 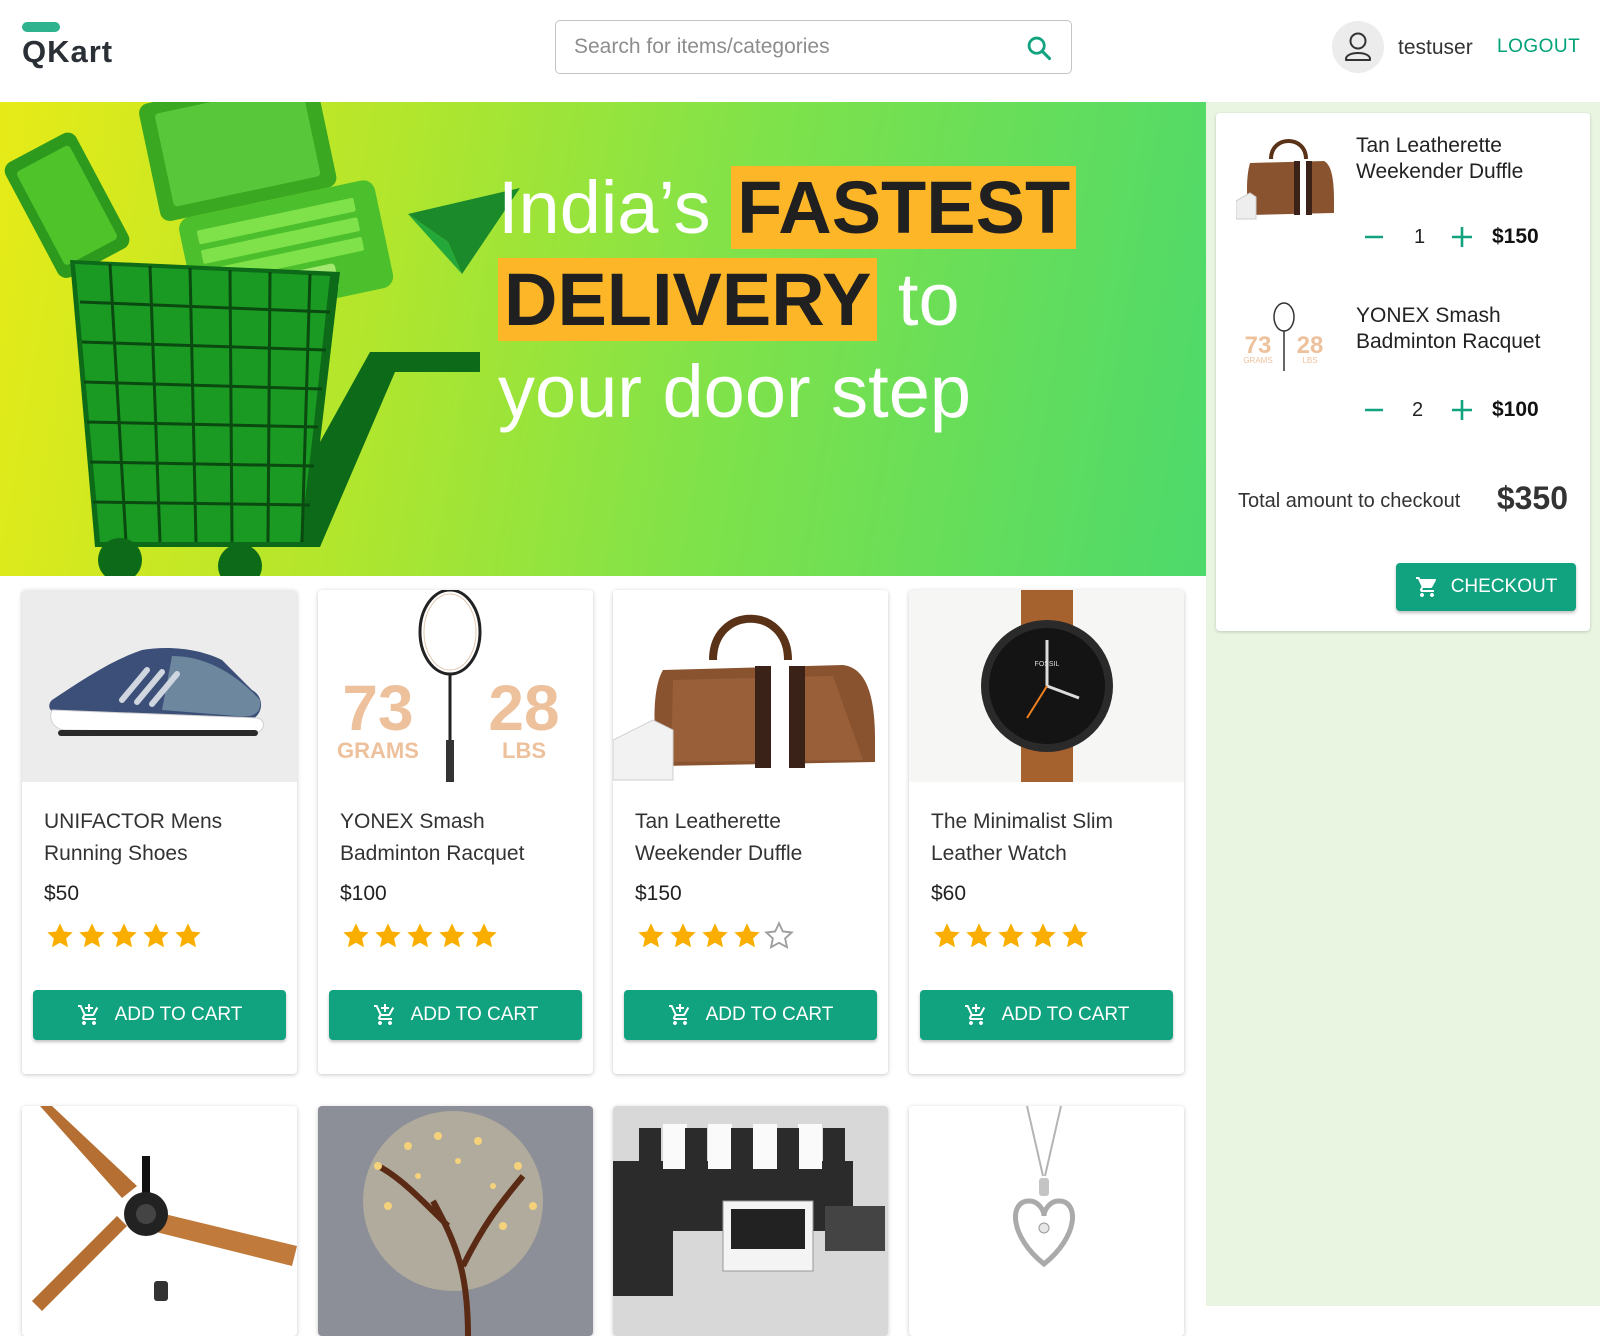 What do you see at coordinates (688, 299) in the screenshot?
I see `hero-highlight-delivery: DELIVERY` at bounding box center [688, 299].